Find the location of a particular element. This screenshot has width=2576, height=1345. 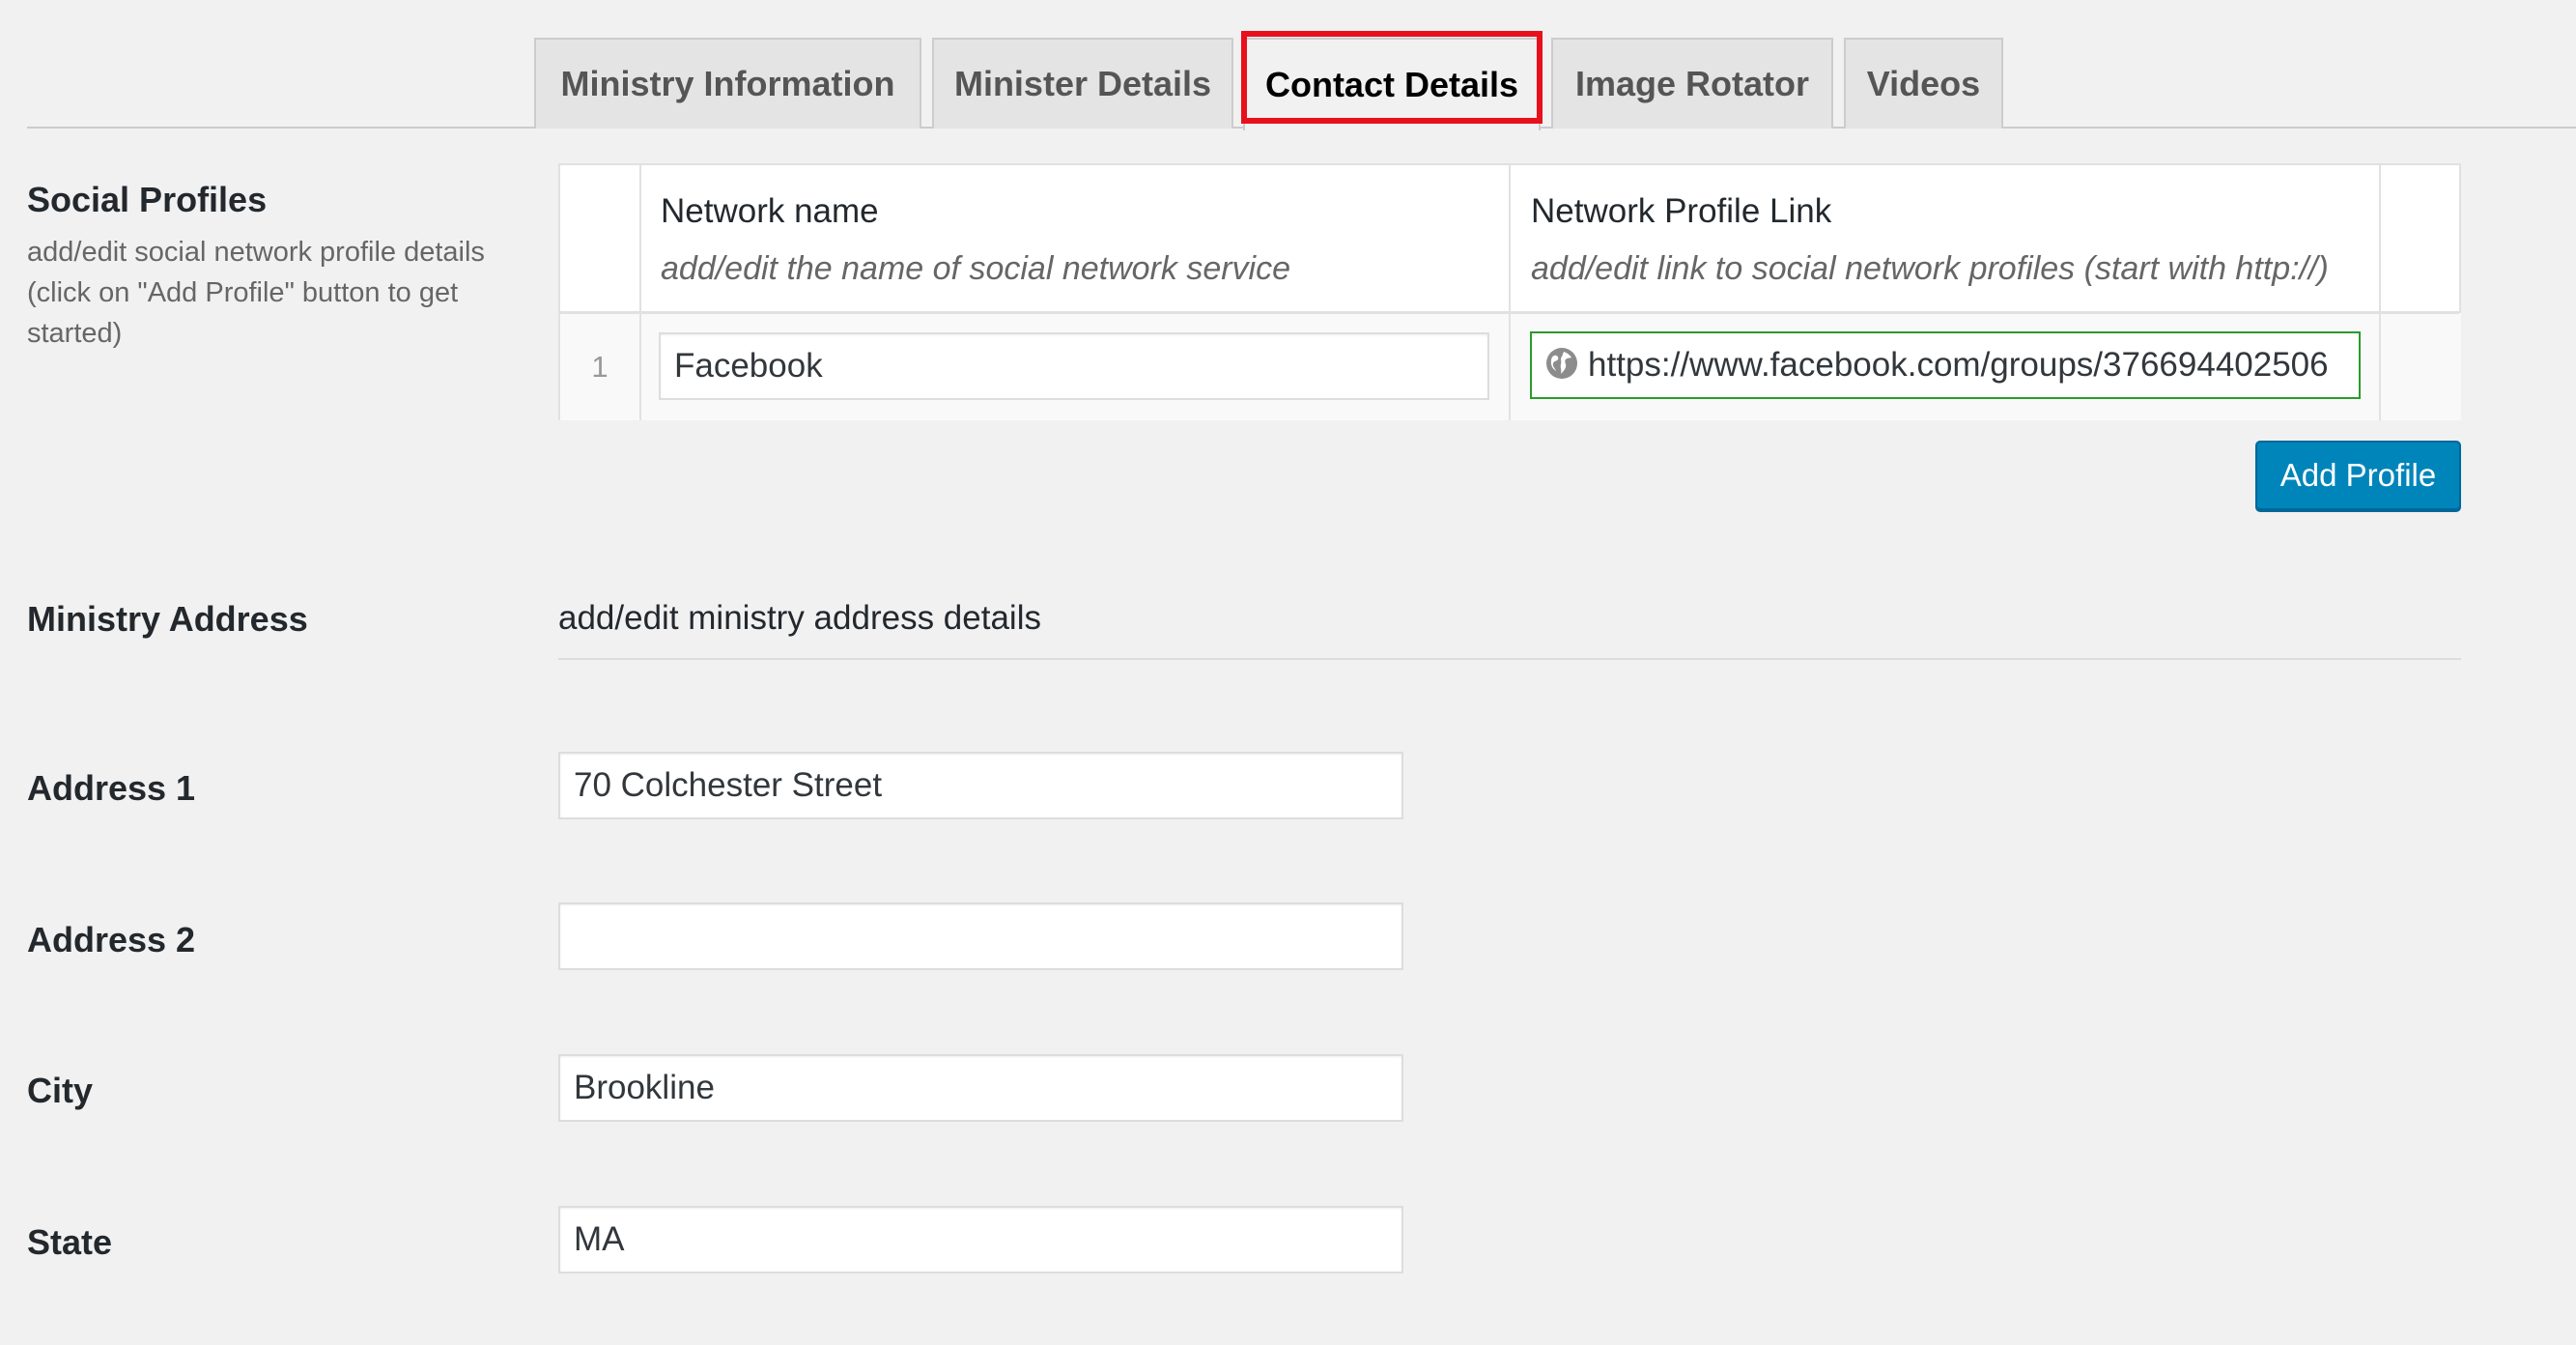

tab-label: Image Rotator is located at coordinates (1692, 84).